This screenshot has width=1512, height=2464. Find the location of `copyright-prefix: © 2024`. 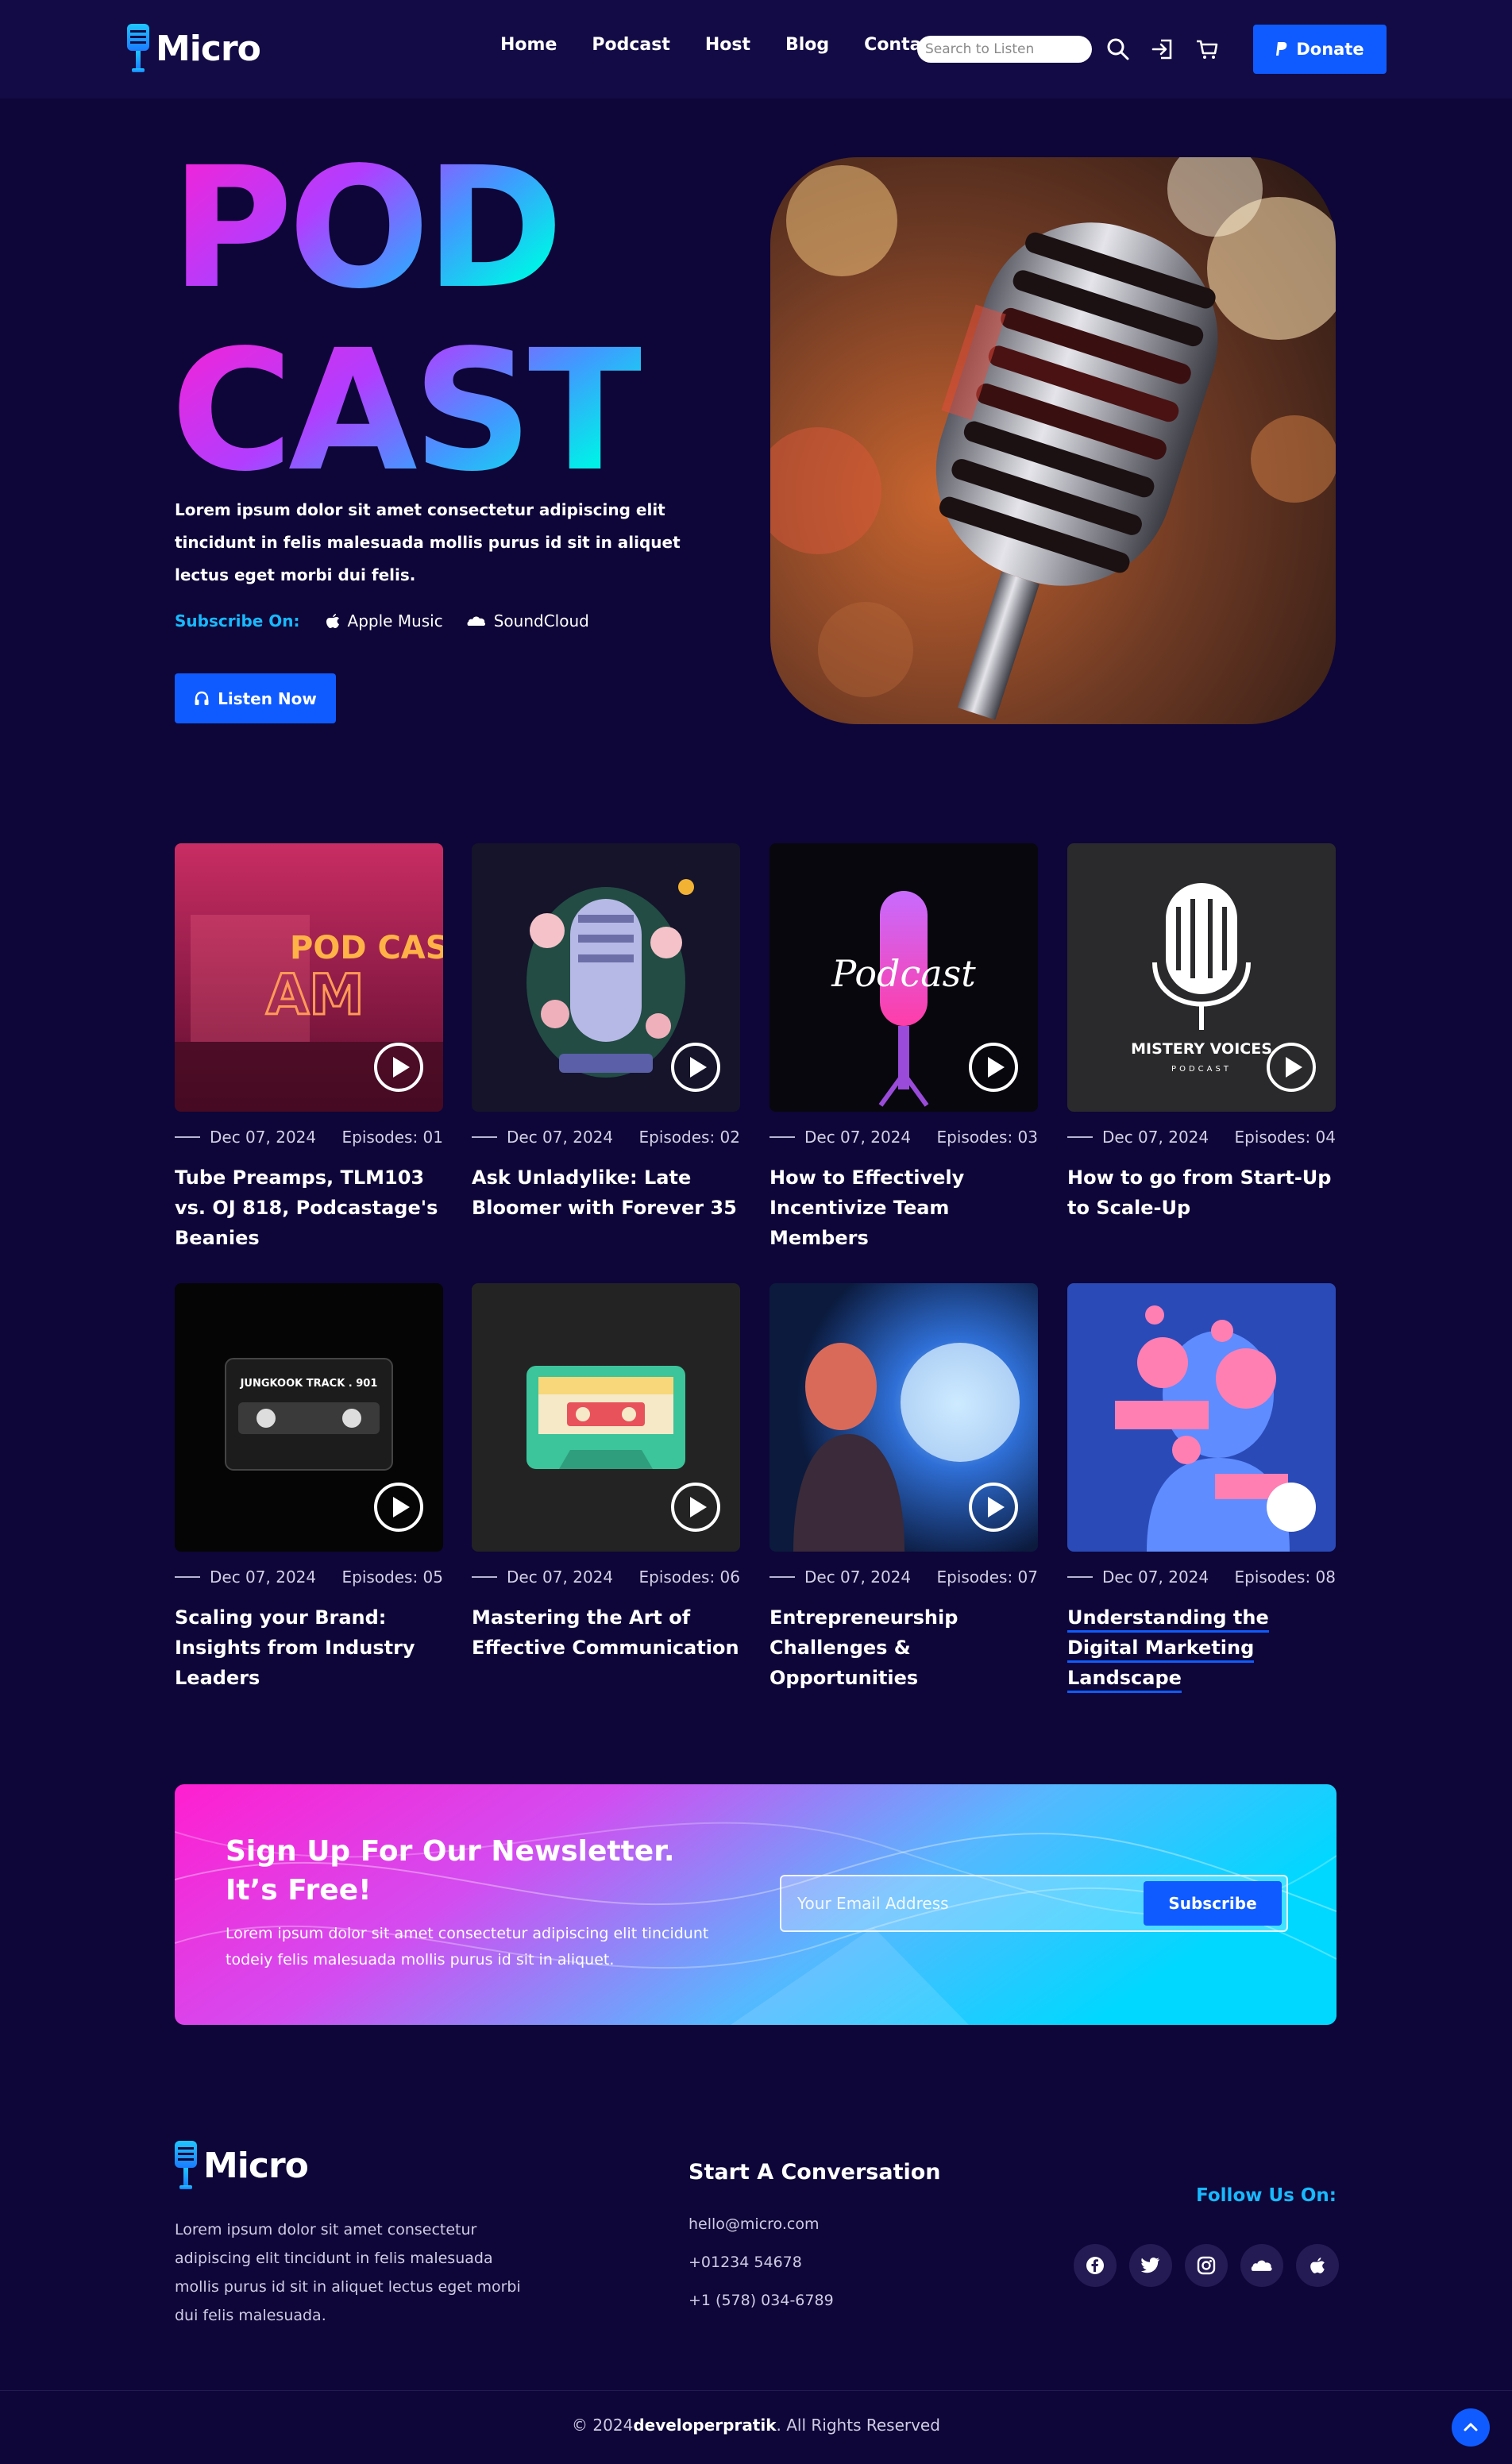

copyright-prefix: © 2024 is located at coordinates (603, 2425).